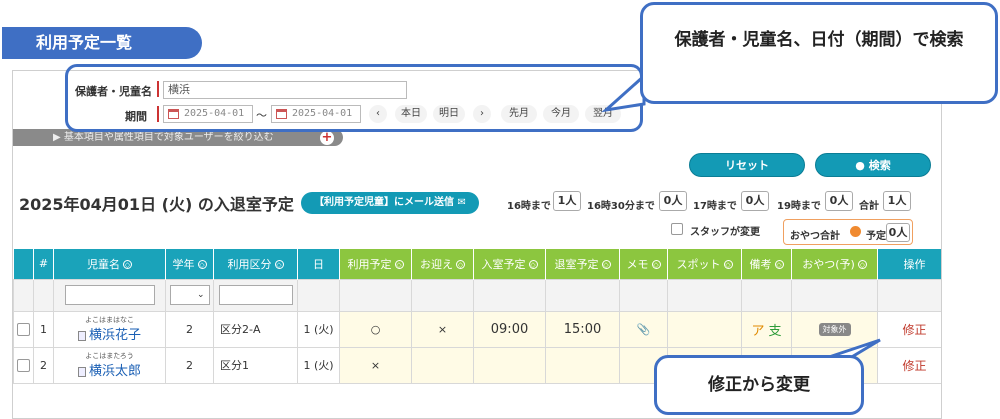 This screenshot has height=419, width=1000. What do you see at coordinates (766, 264) in the screenshot?
I see `col-remarks: 備考 ◇` at bounding box center [766, 264].